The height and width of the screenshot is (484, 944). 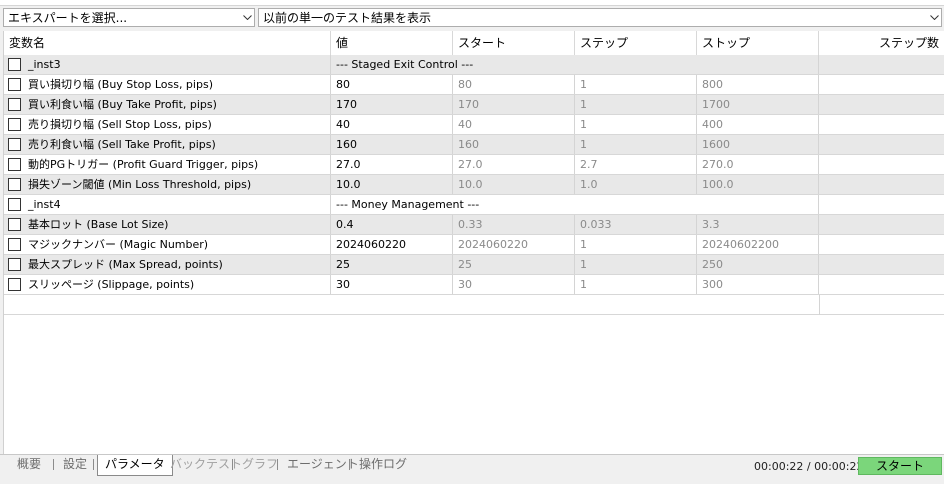 What do you see at coordinates (758, 284) in the screenshot?
I see `cell-stop: 300` at bounding box center [758, 284].